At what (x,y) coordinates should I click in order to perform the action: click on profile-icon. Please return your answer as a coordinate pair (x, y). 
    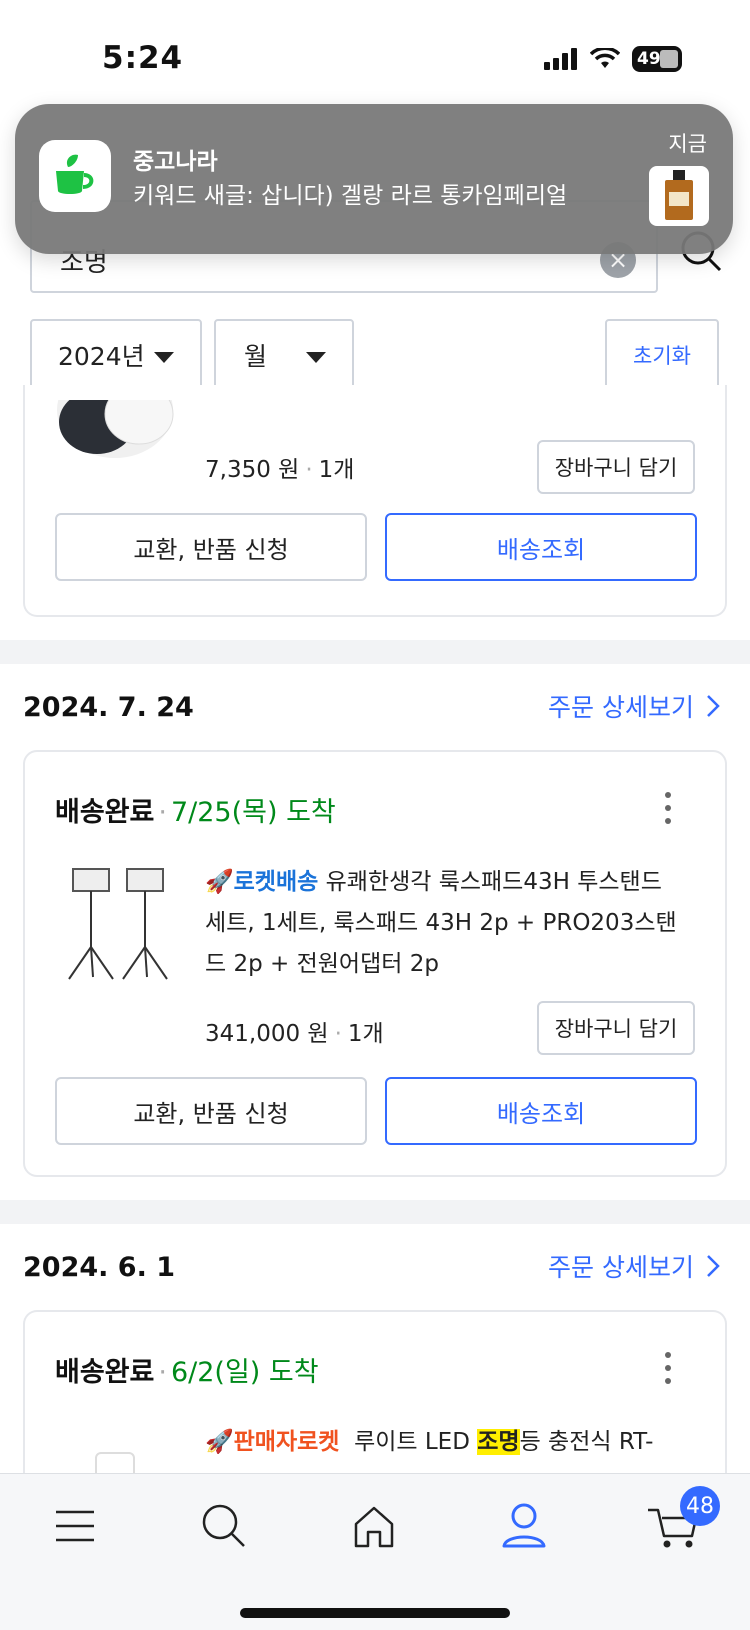
    Looking at the image, I should click on (524, 1526).